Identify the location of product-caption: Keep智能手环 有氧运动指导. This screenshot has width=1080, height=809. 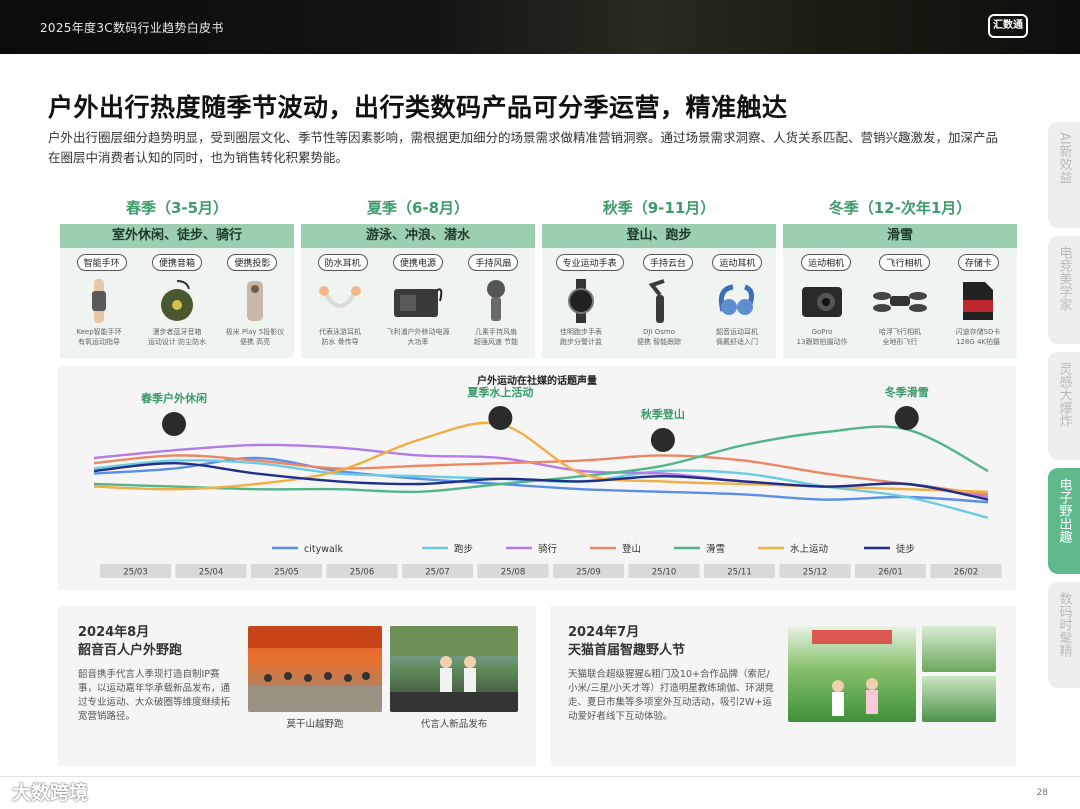
(99, 337).